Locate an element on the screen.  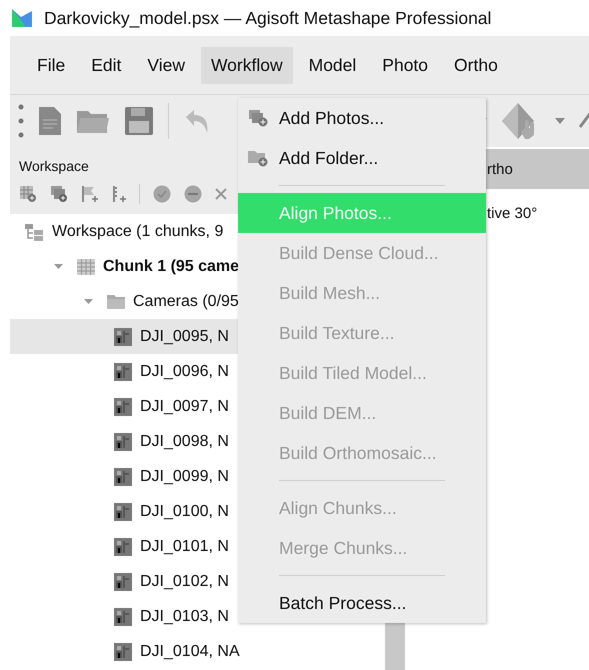
add-chunk-icon is located at coordinates (28, 193).